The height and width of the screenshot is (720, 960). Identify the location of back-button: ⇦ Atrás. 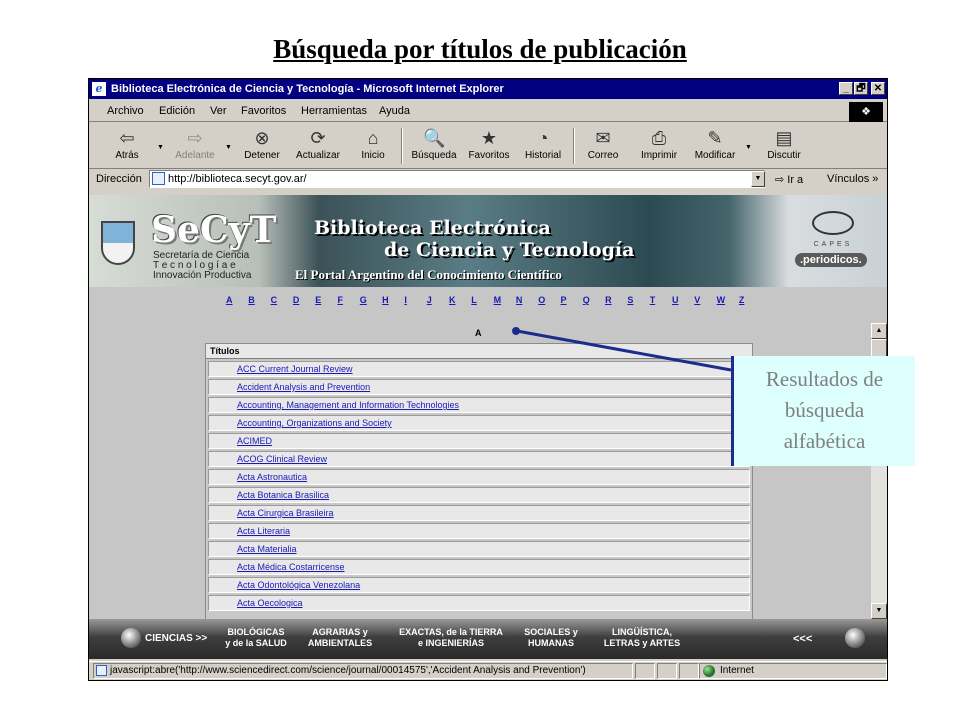
(127, 146).